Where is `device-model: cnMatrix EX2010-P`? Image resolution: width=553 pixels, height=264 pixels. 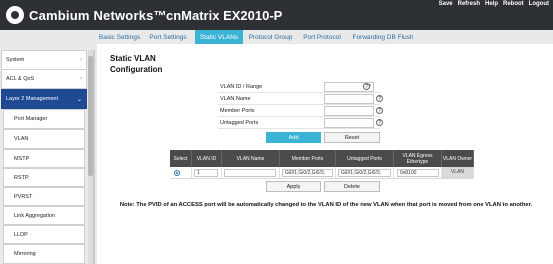 device-model: cnMatrix EX2010-P is located at coordinates (224, 15).